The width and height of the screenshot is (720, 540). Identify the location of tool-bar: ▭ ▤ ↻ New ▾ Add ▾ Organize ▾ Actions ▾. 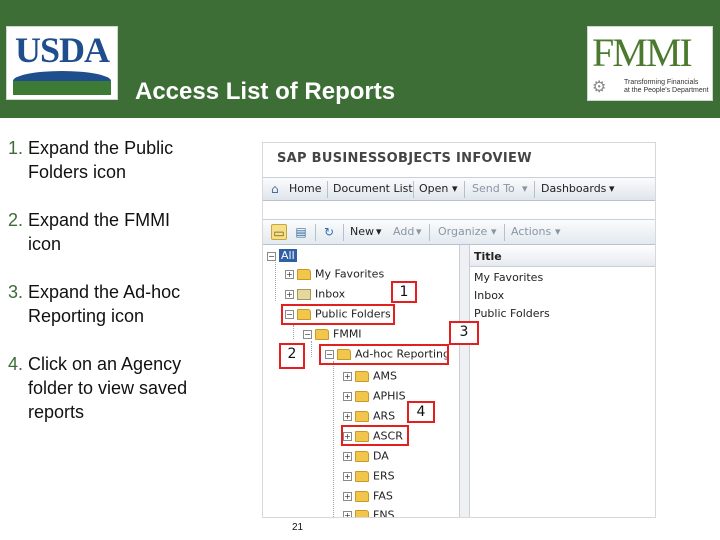
(459, 232).